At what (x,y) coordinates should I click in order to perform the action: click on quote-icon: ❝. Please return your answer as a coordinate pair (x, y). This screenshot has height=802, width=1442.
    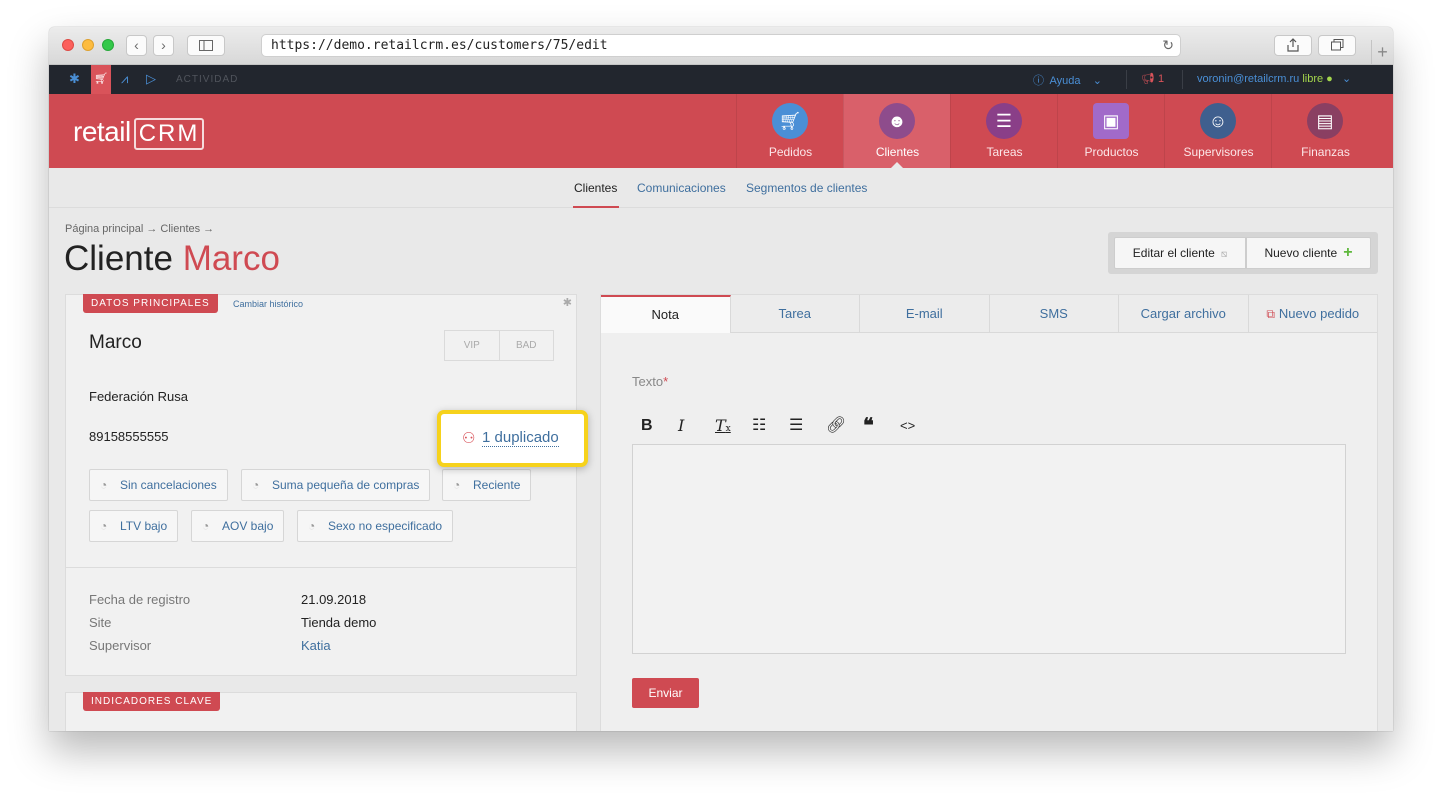
    Looking at the image, I should click on (881, 426).